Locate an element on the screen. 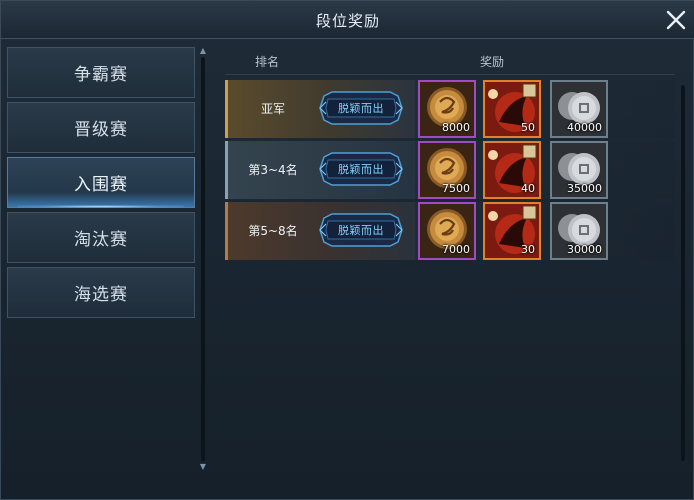 The height and width of the screenshot is (500, 694). tab-zhengba: 争霸赛 is located at coordinates (101, 72).